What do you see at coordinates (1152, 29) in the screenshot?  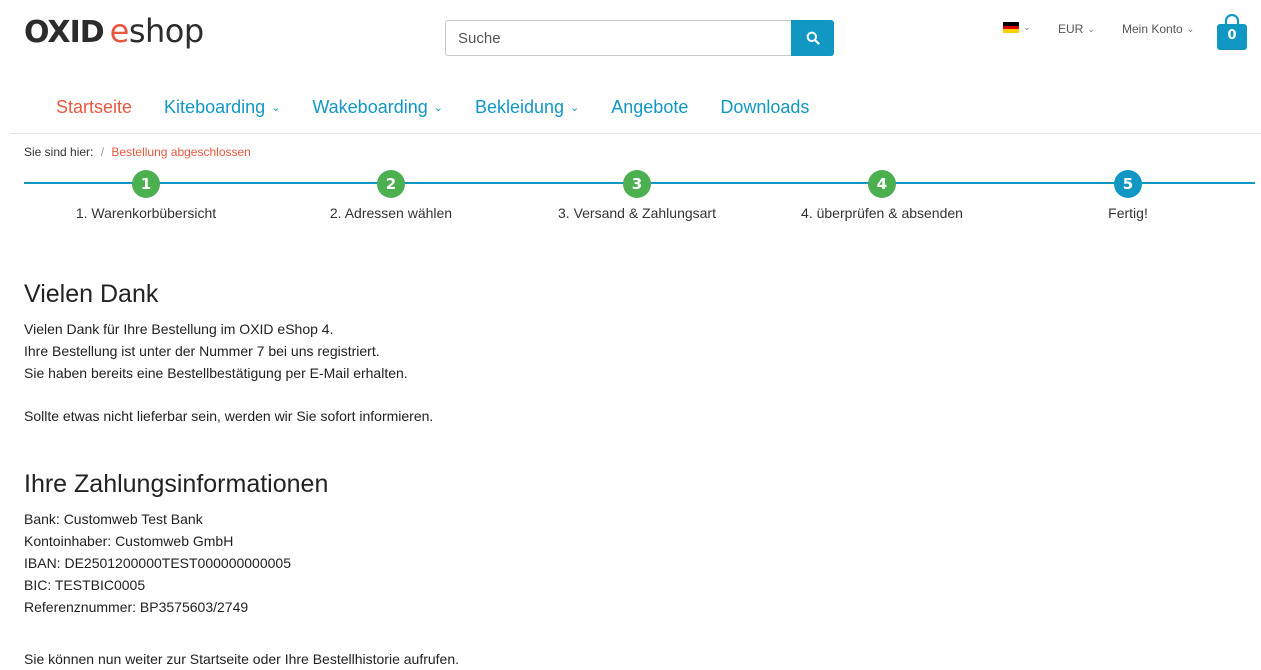 I see `account-label: Mein Konto` at bounding box center [1152, 29].